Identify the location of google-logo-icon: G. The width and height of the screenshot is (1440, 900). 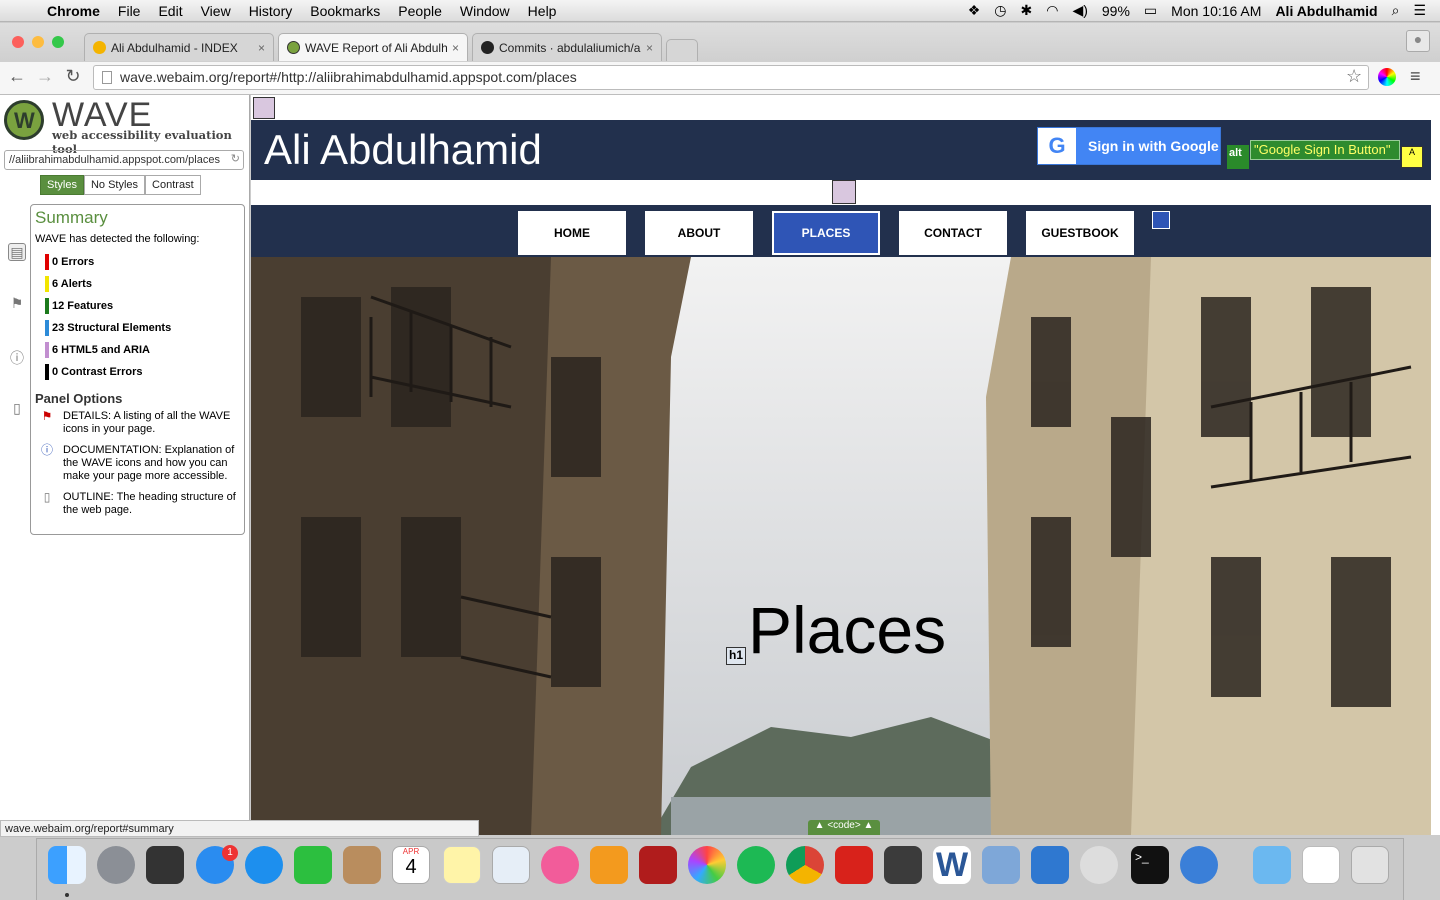
(1057, 146).